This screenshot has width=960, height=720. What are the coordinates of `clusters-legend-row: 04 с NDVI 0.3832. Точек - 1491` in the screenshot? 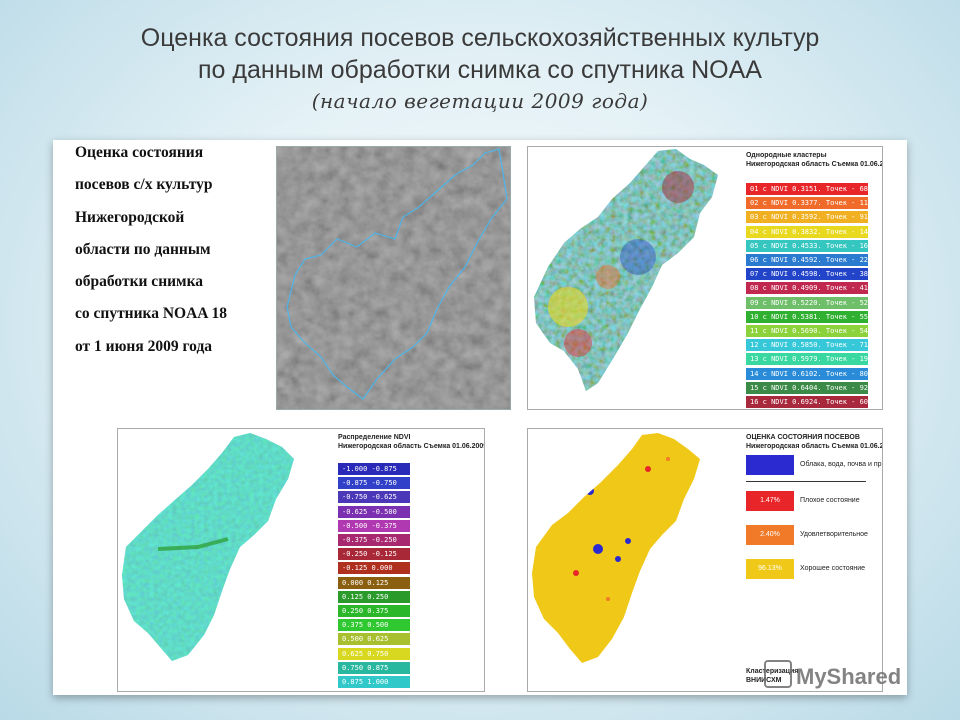 It's located at (811, 231).